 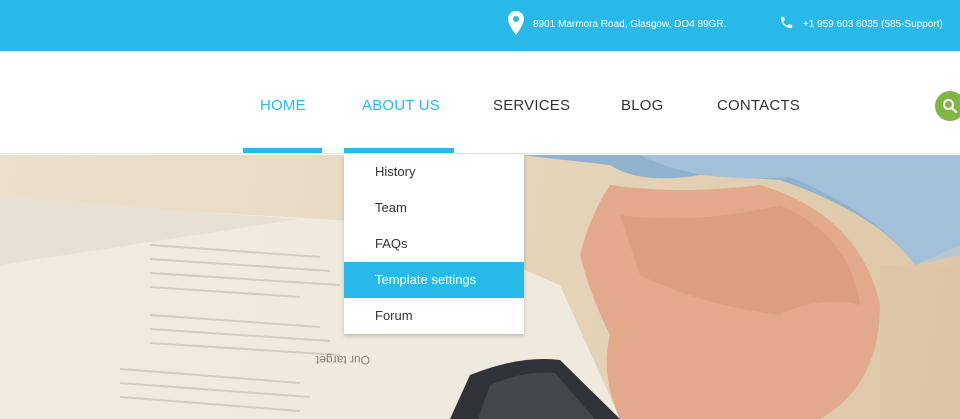 What do you see at coordinates (283, 105) in the screenshot?
I see `nav-home: HOME` at bounding box center [283, 105].